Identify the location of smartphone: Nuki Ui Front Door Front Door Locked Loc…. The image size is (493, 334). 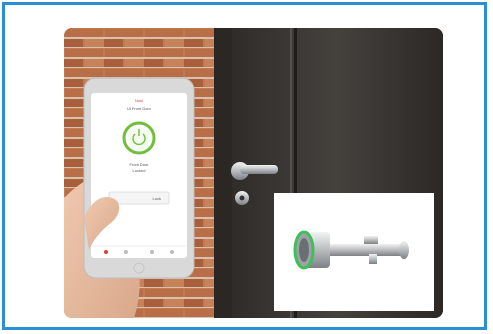
(139, 178).